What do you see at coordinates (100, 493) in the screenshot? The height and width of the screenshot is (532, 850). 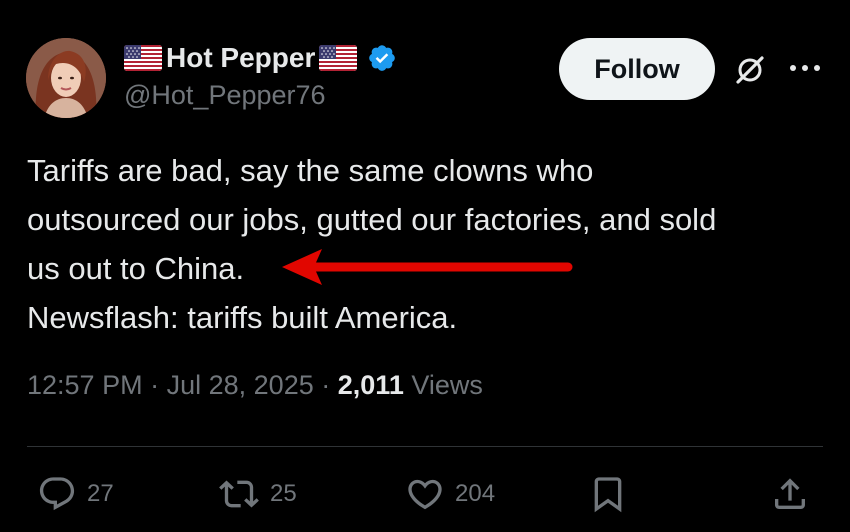 I see `reply-count: 27` at bounding box center [100, 493].